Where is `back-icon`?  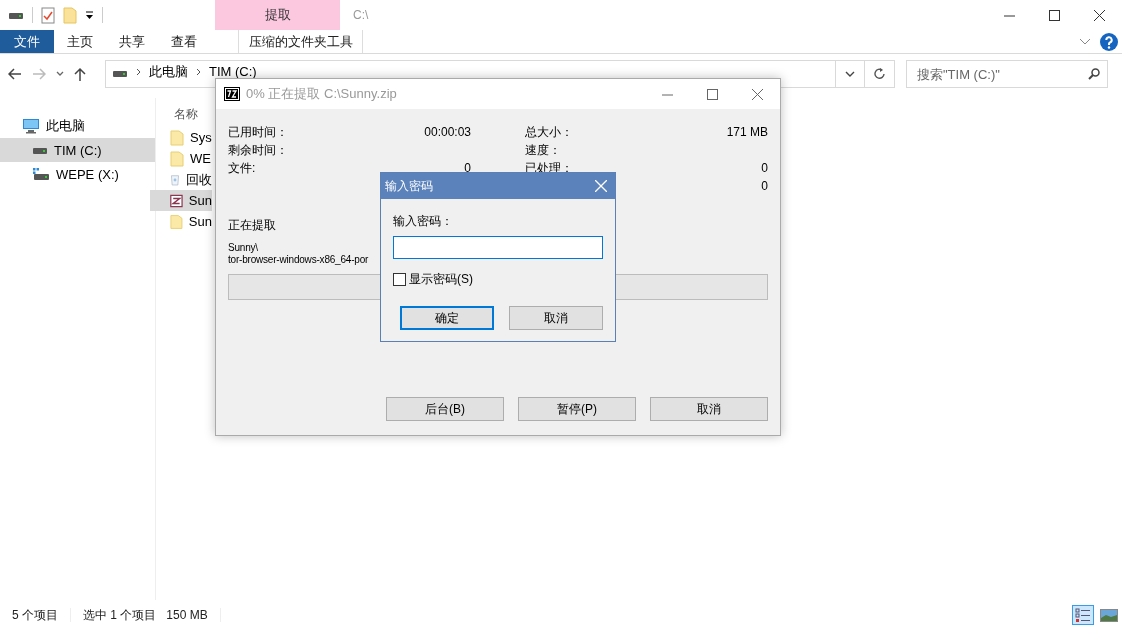 back-icon is located at coordinates (15, 74).